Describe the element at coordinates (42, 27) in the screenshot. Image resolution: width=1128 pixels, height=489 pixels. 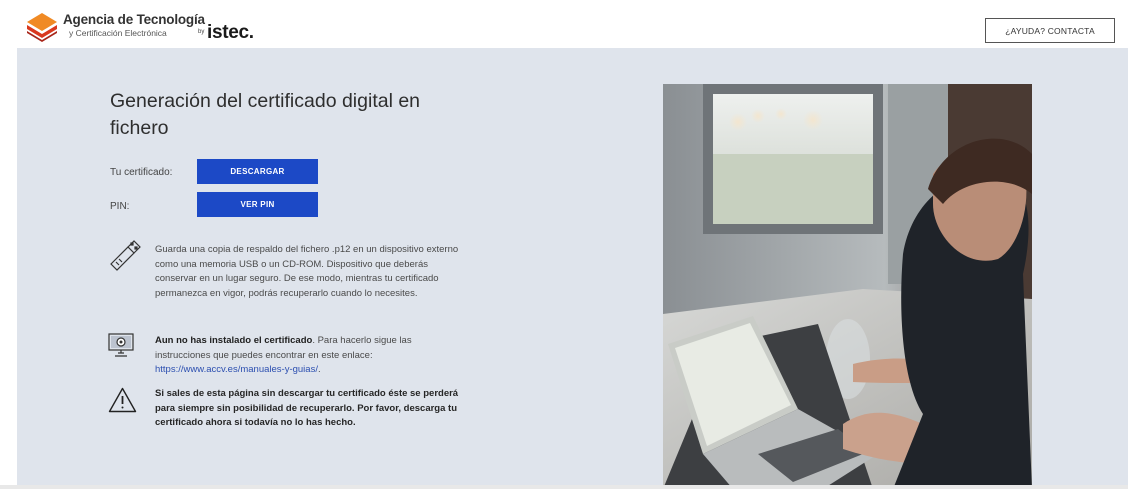
I see `logo-icon` at that location.